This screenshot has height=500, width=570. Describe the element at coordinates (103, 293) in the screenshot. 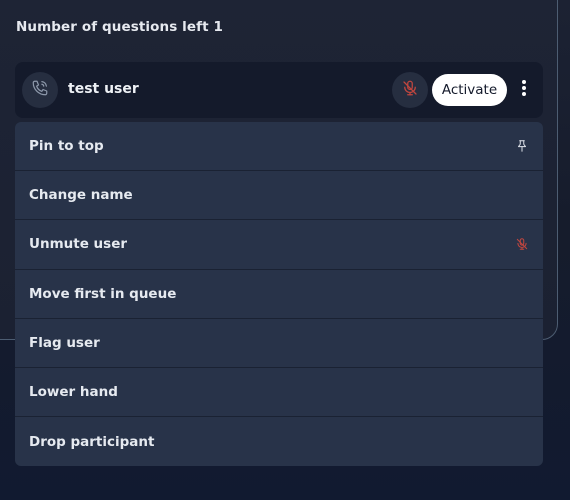

I see `menu-item-label: Move first in queue` at that location.